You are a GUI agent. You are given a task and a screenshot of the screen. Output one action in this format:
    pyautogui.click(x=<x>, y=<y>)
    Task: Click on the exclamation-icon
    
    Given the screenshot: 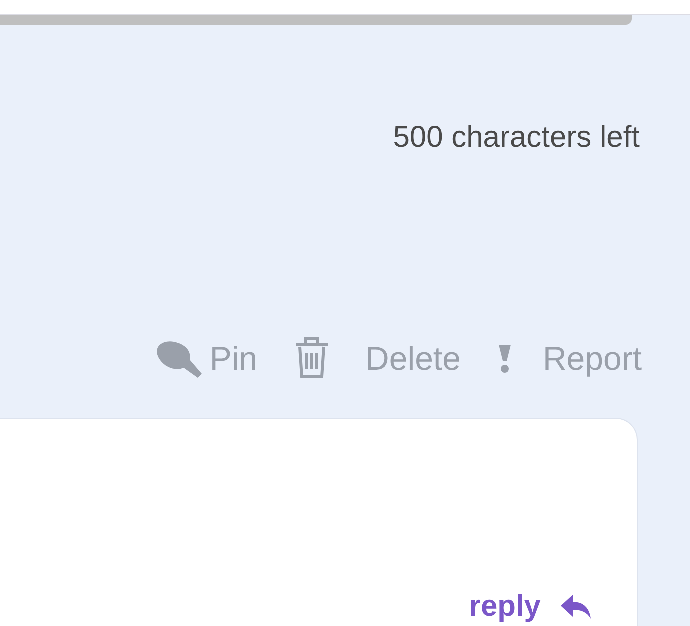 What is the action you would take?
    pyautogui.click(x=504, y=359)
    